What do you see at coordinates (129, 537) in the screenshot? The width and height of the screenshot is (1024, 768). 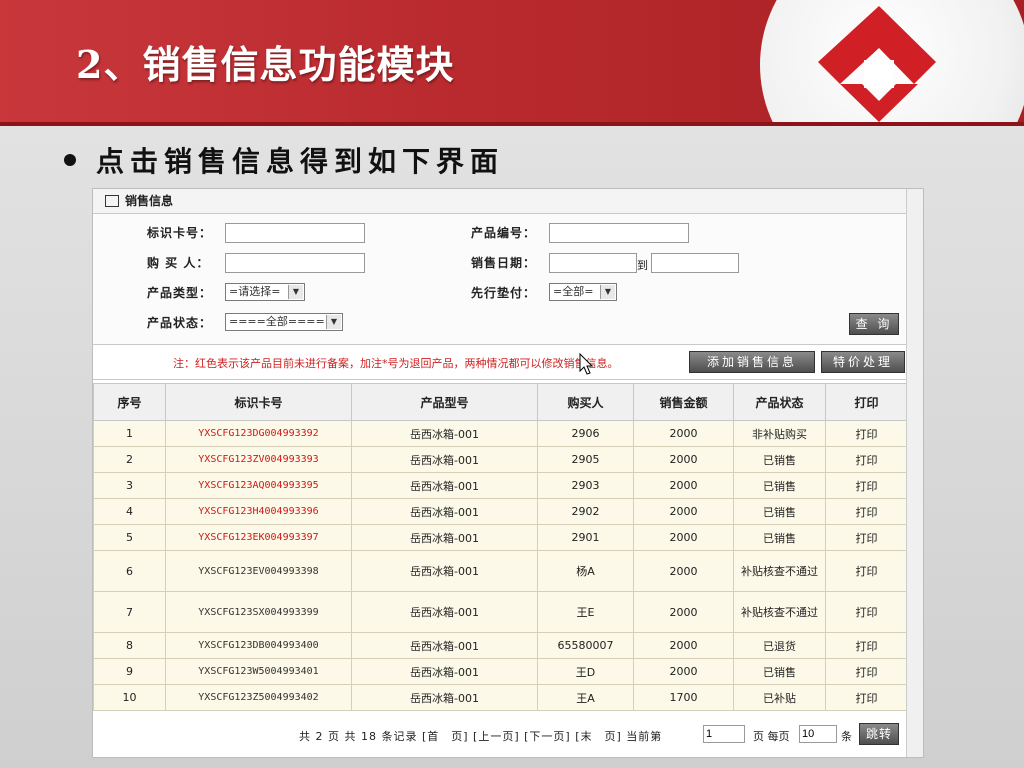 I see `cell-no: 5` at bounding box center [129, 537].